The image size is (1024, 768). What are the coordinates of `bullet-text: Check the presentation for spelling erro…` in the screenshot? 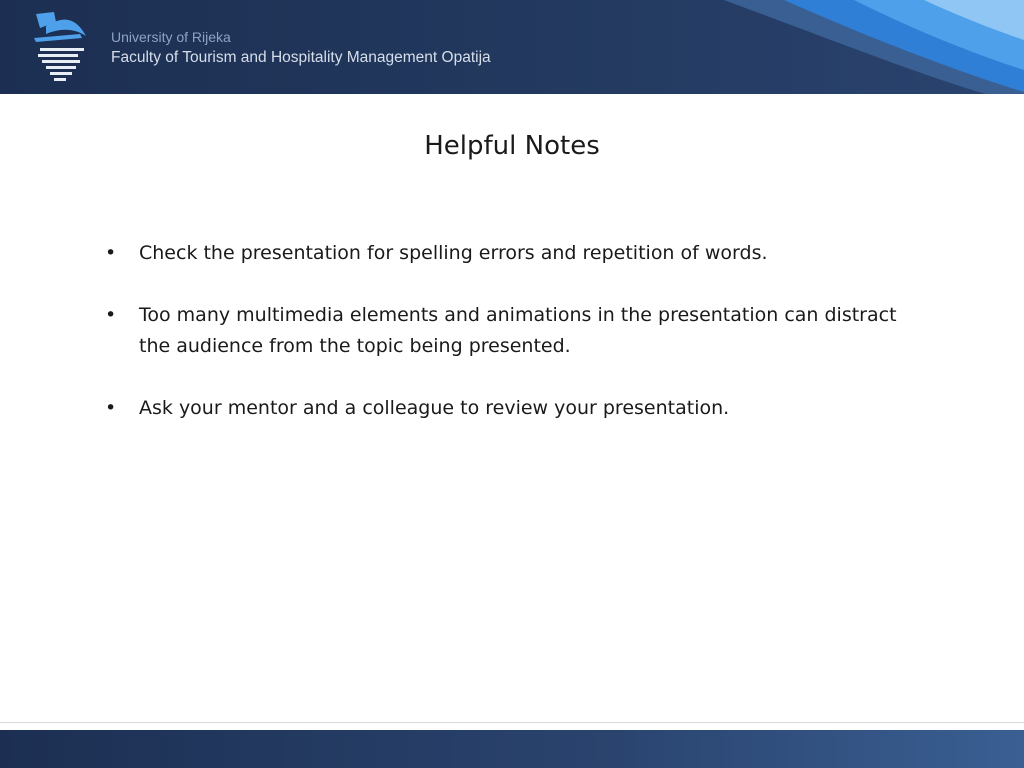 It's located at (453, 253).